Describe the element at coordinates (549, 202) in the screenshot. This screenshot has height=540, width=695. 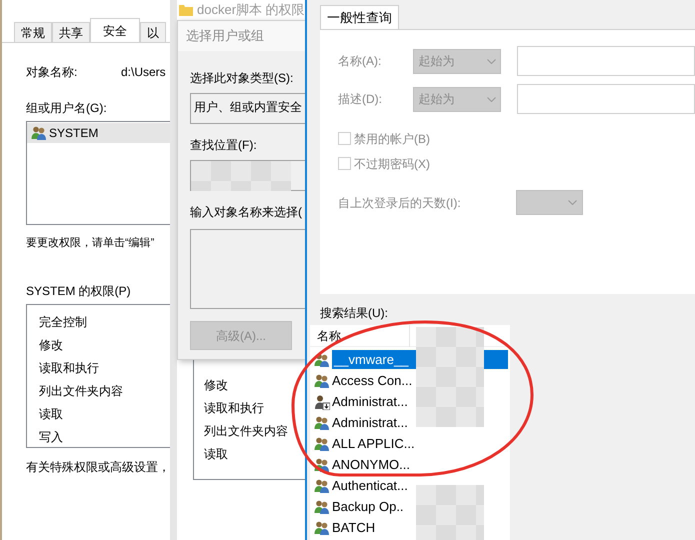
I see `days-dropdown` at that location.